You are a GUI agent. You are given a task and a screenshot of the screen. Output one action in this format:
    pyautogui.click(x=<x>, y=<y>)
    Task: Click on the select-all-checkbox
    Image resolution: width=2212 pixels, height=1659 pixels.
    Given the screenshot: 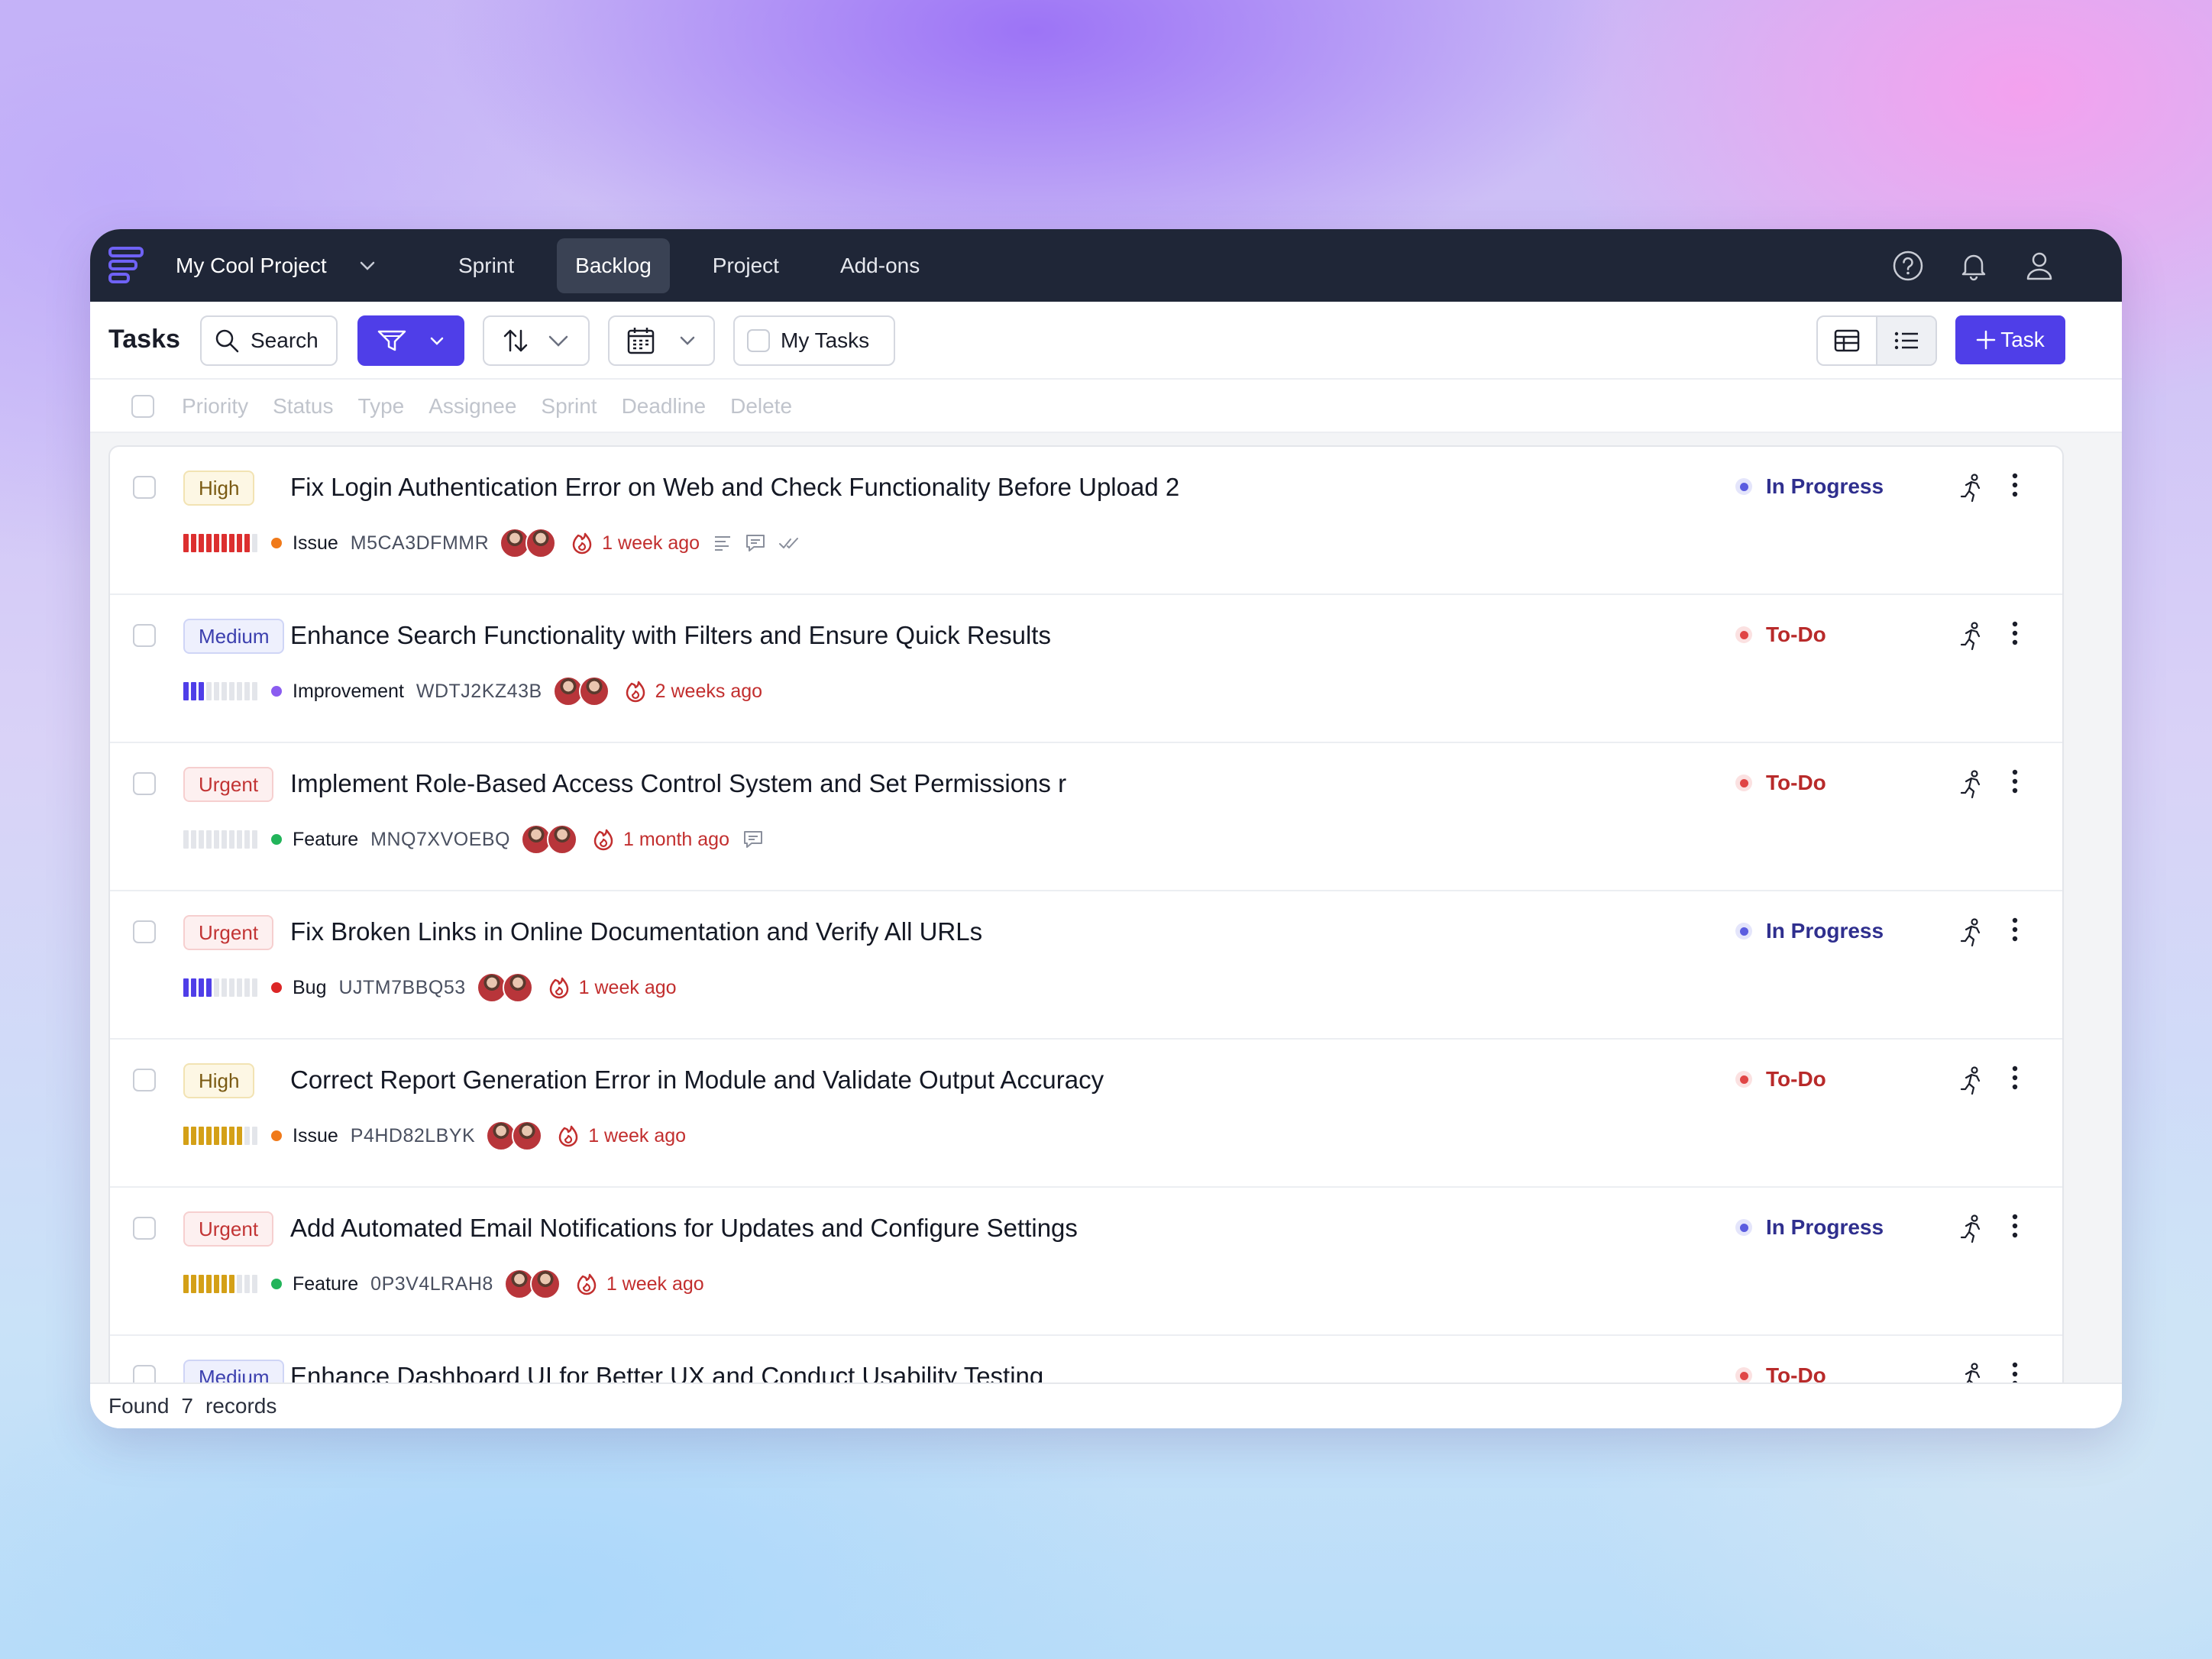 What is the action you would take?
    pyautogui.click(x=142, y=406)
    